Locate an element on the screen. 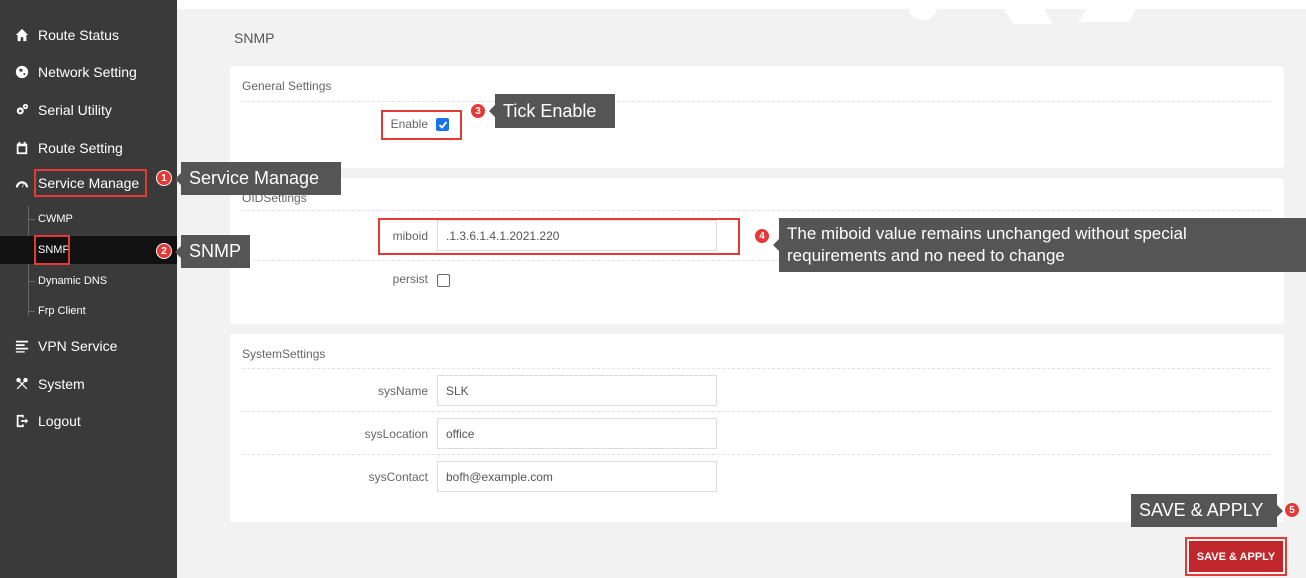 This screenshot has width=1306, height=578. callout-service-manage: Service Manage is located at coordinates (258, 178).